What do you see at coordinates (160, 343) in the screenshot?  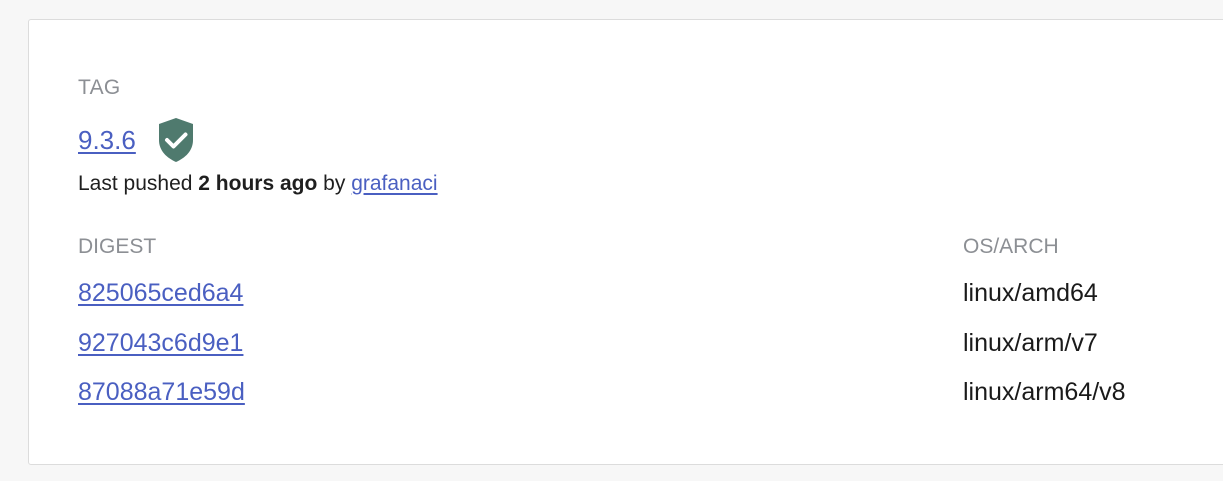 I see `digest-link: 927043c6d9e1` at bounding box center [160, 343].